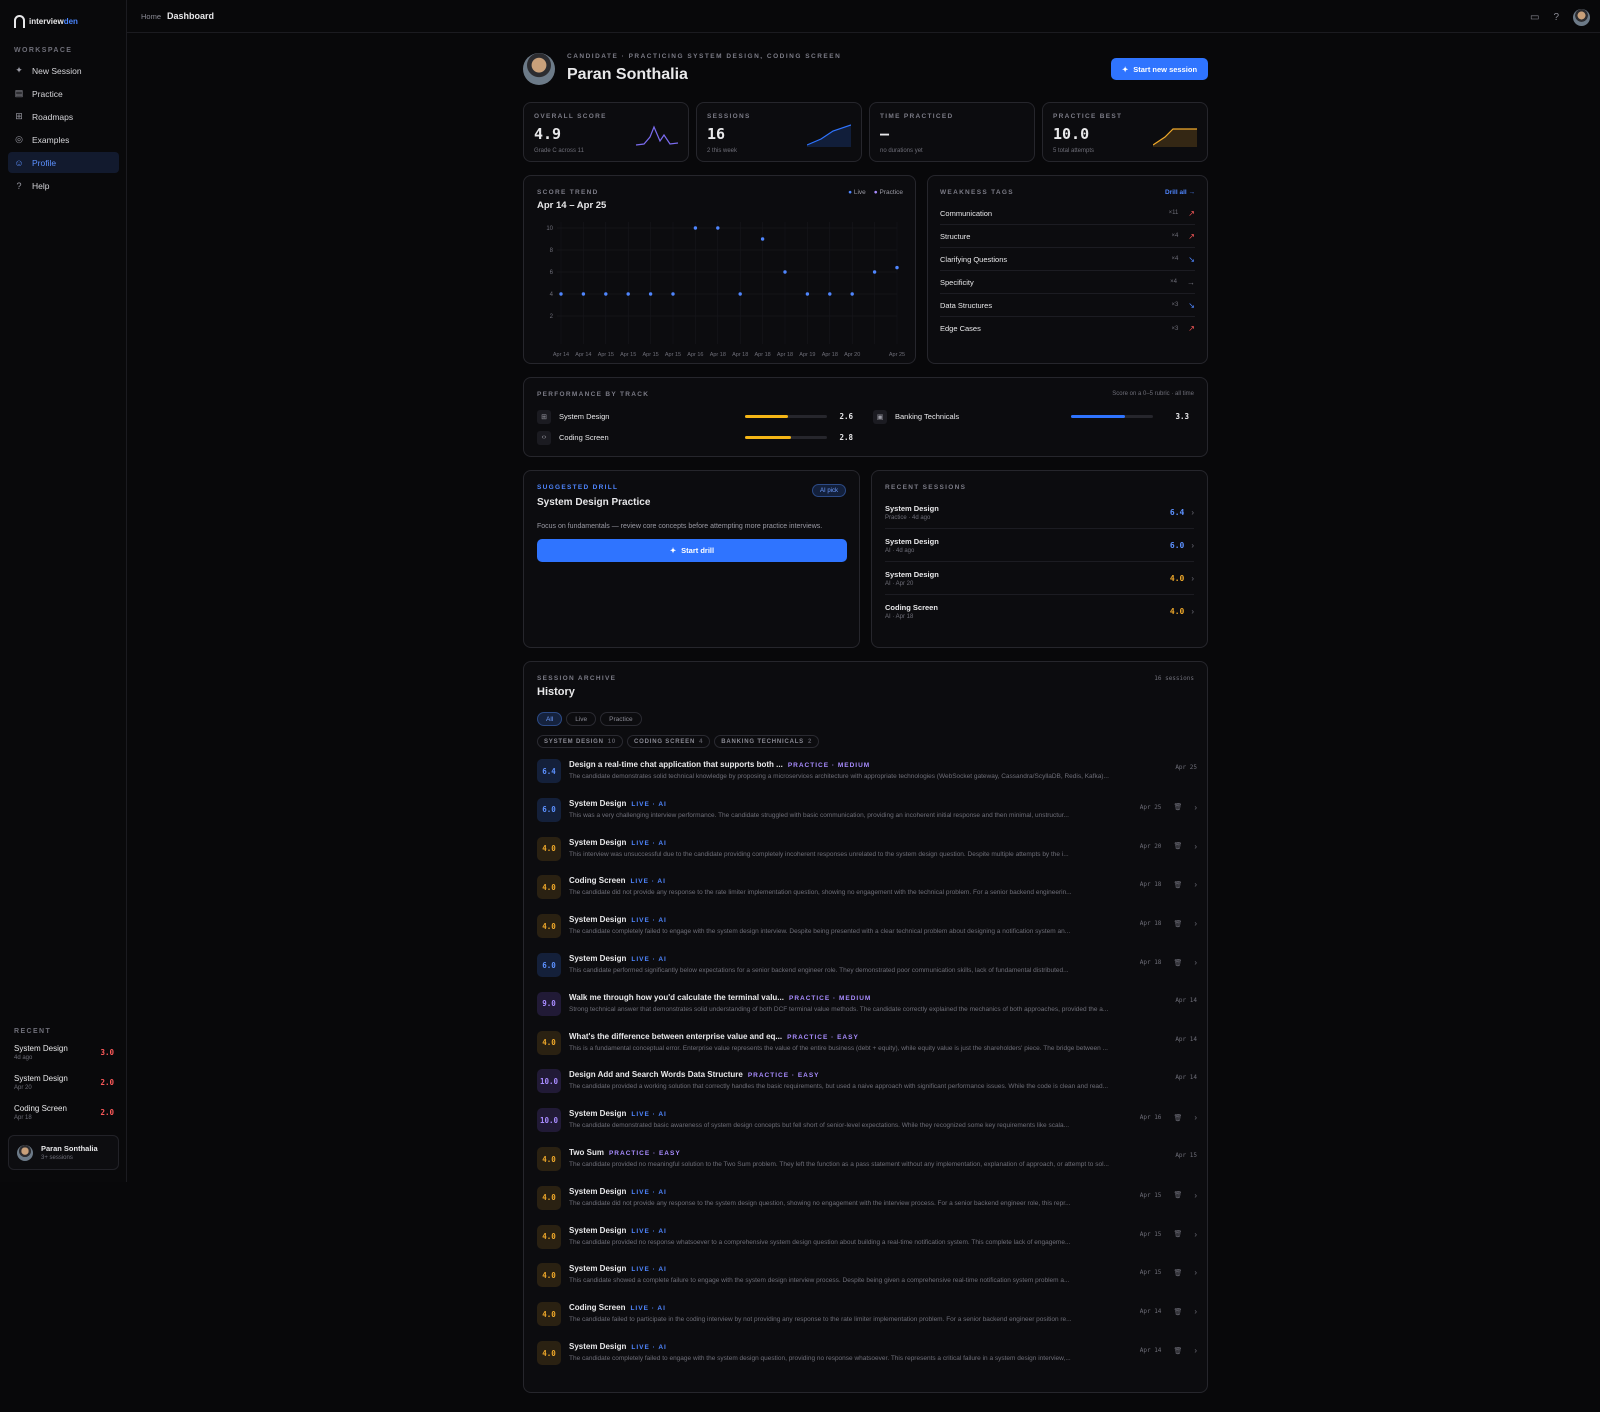 The height and width of the screenshot is (1412, 1600). Describe the element at coordinates (64, 1059) in the screenshot. I see `recent-item: System Design 4d ago 3.0` at that location.